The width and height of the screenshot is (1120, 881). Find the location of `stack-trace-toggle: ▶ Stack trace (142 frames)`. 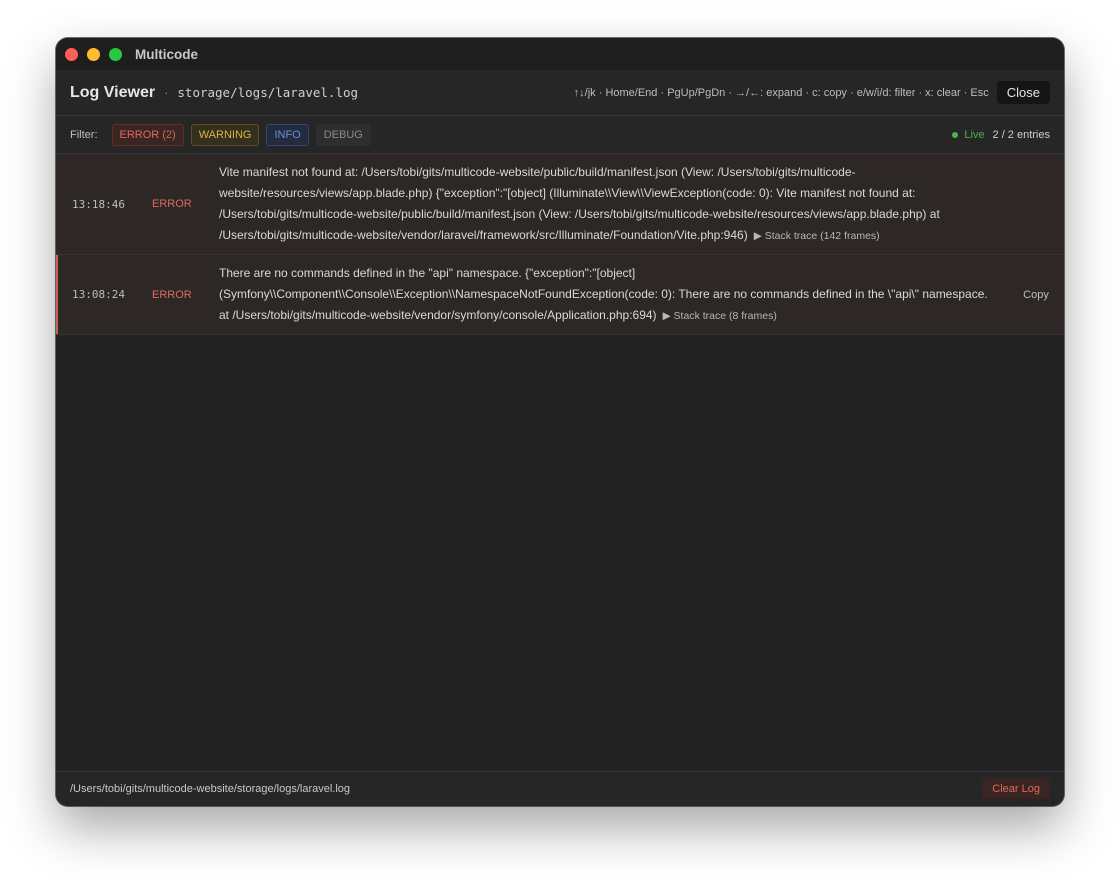

stack-trace-toggle: ▶ Stack trace (142 frames) is located at coordinates (817, 236).